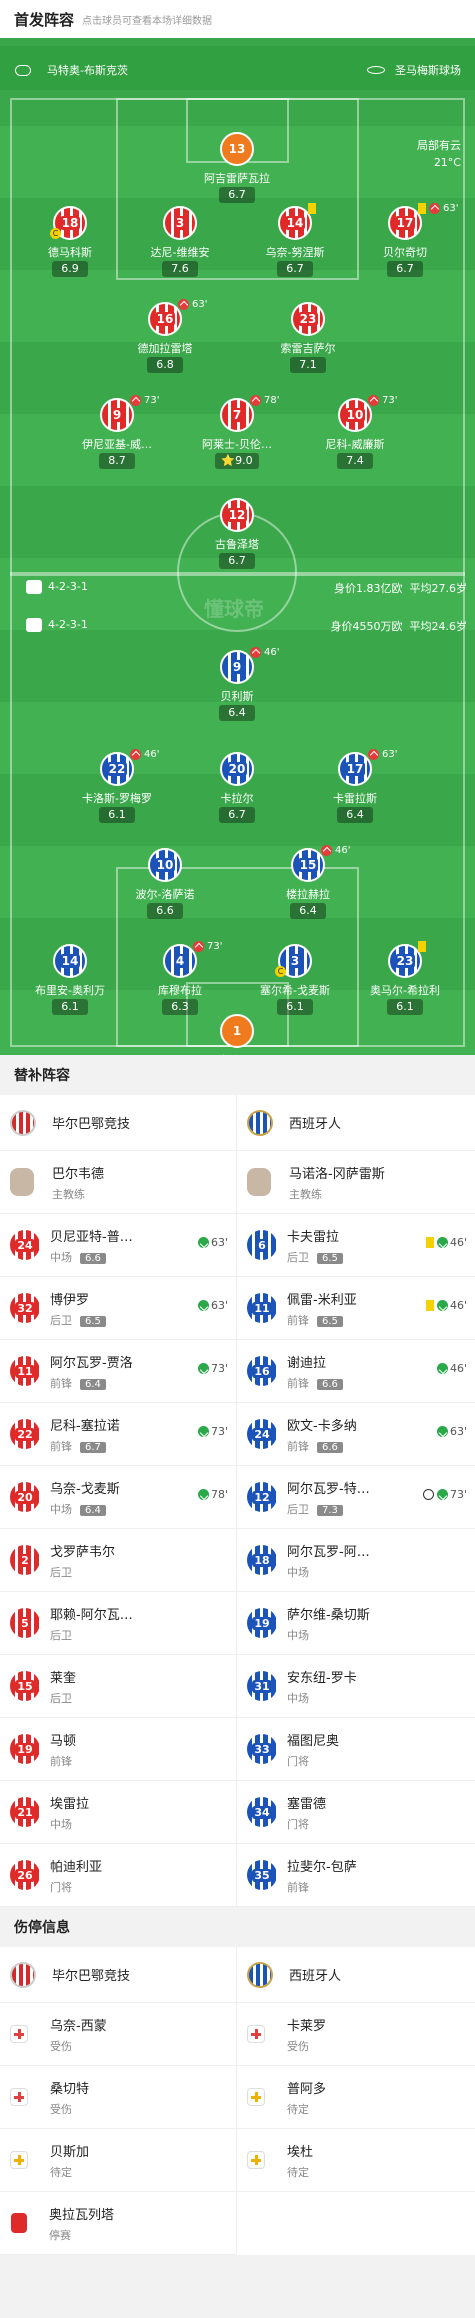 This screenshot has width=475, height=2318. Describe the element at coordinates (390, 400) in the screenshot. I see `sub-minute: 73'` at that location.